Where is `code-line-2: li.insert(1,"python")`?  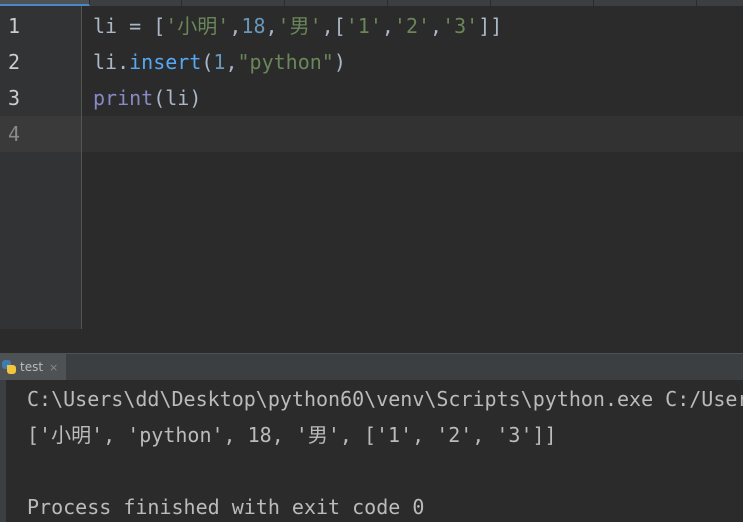 code-line-2: li.insert(1,"python") is located at coordinates (219, 62).